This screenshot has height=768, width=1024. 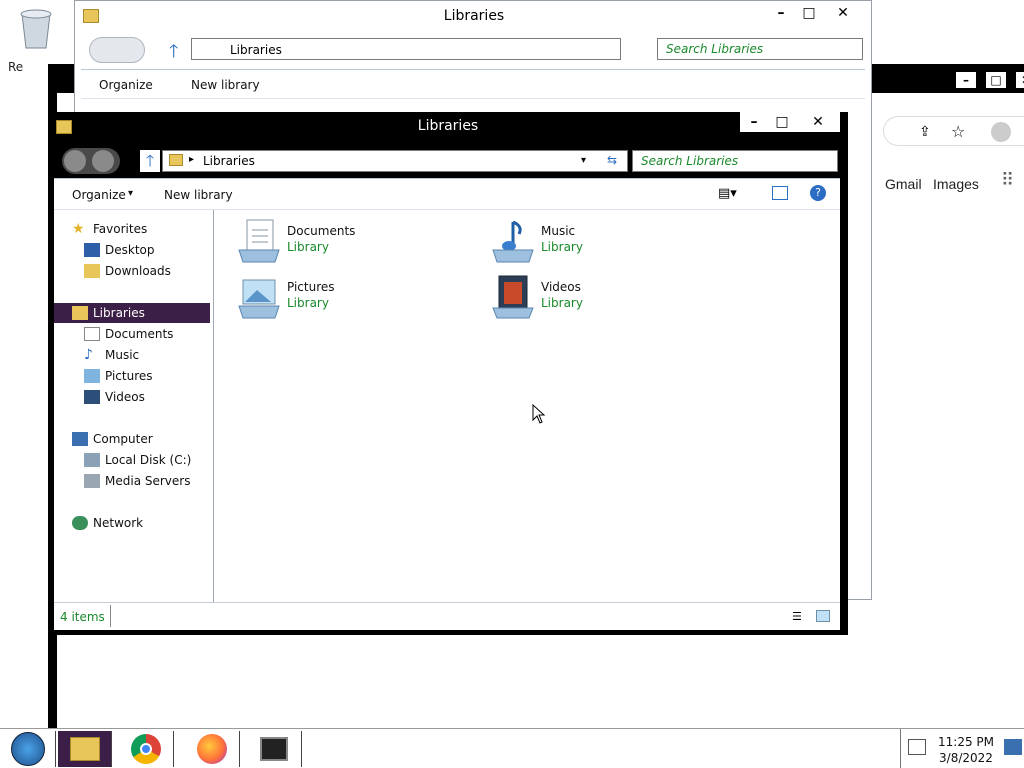 What do you see at coordinates (781, 13) in the screenshot?
I see `back-minimize-button: –` at bounding box center [781, 13].